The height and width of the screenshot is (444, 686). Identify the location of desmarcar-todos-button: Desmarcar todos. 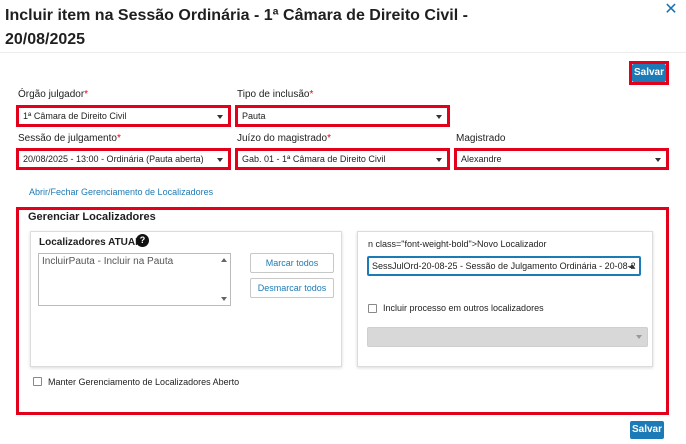
(292, 288).